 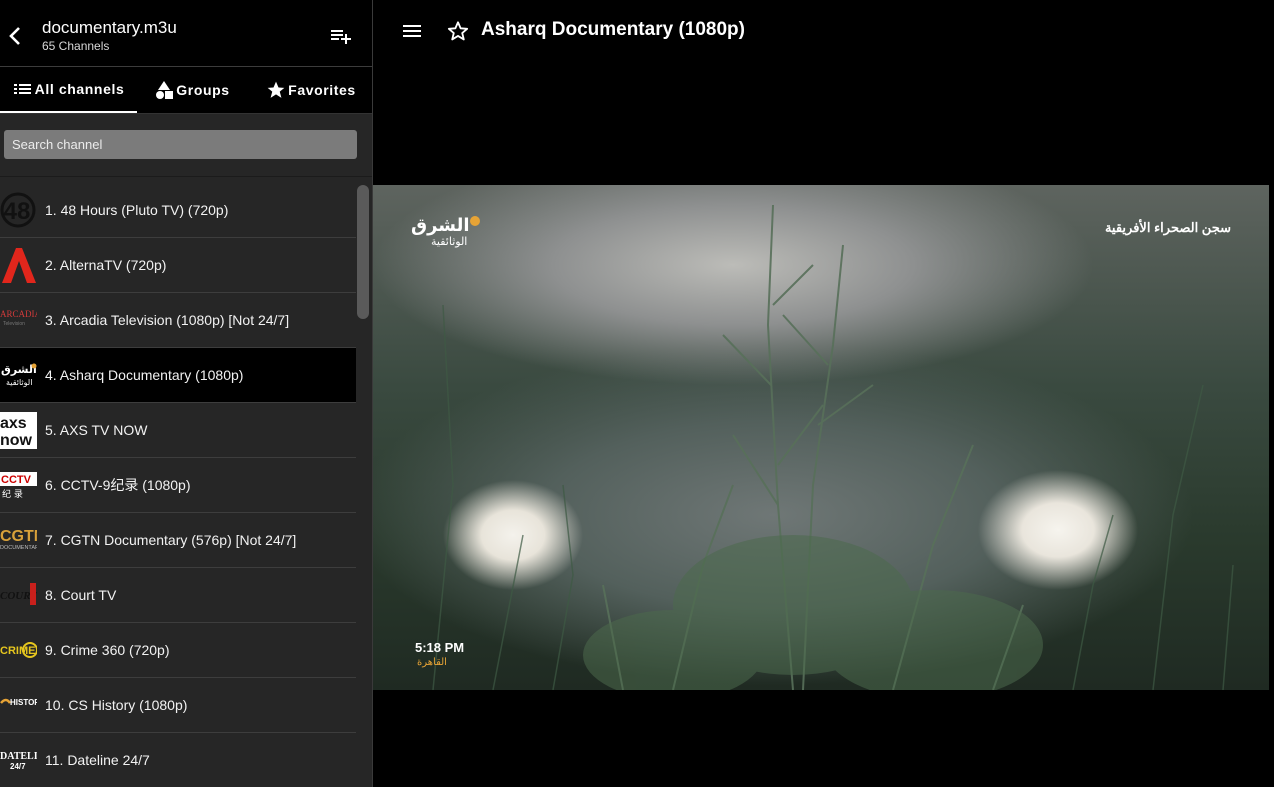 I want to click on chevron-left-icon, so click(x=14, y=36).